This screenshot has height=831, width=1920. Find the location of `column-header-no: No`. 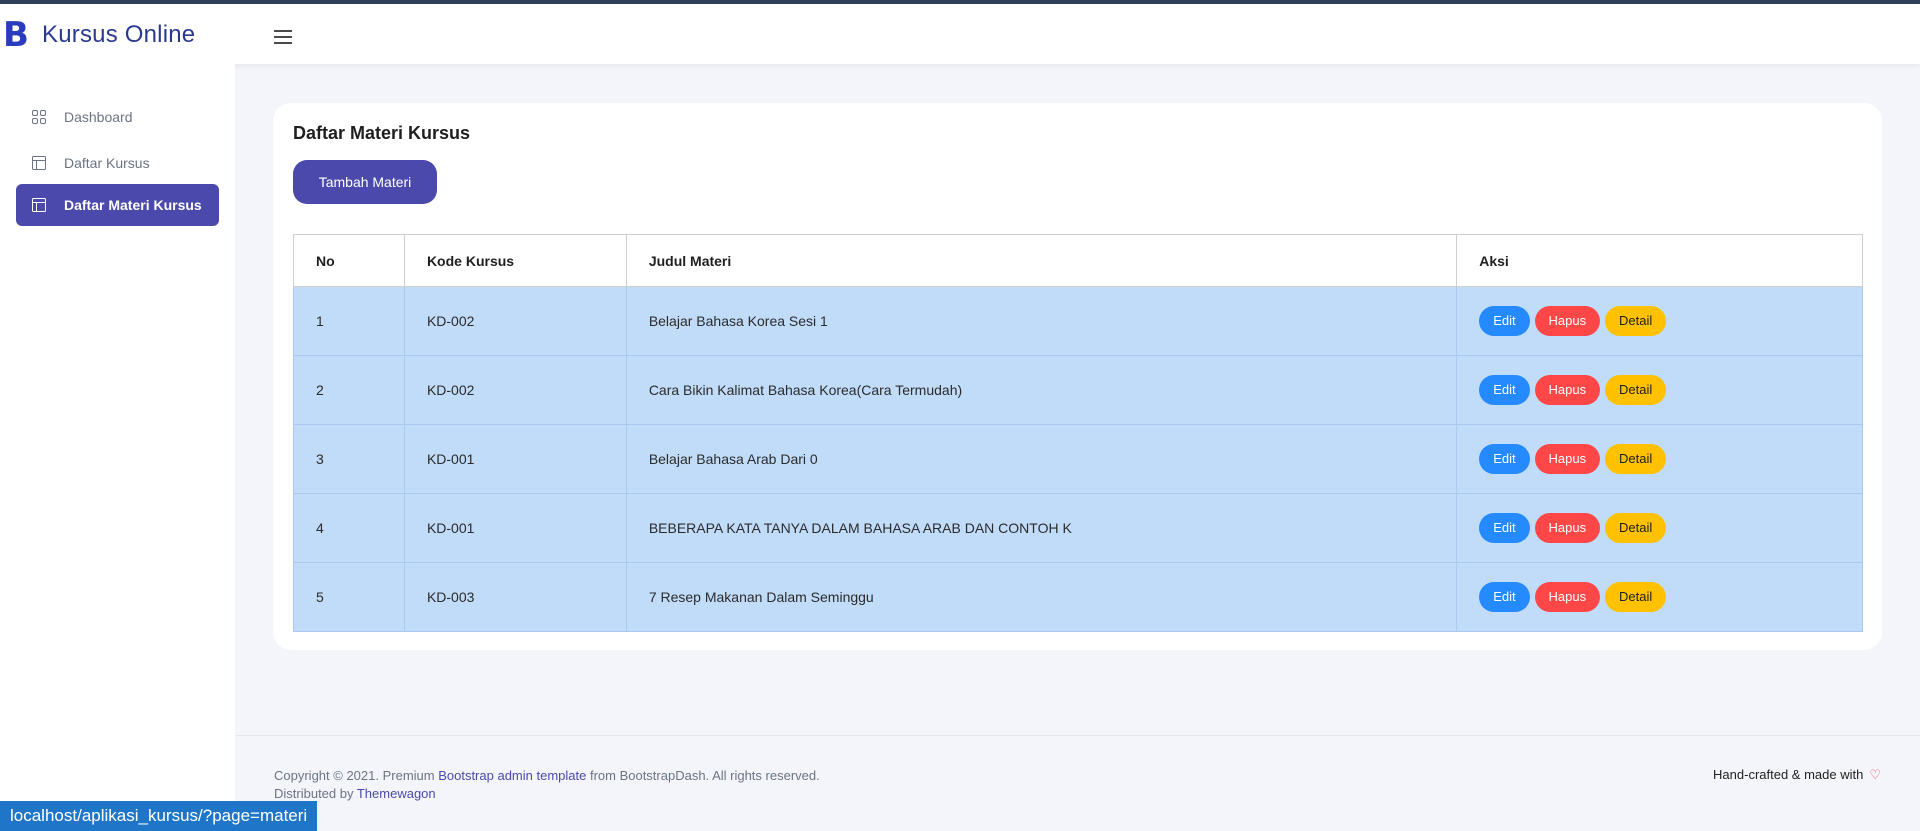

column-header-no: No is located at coordinates (349, 260).